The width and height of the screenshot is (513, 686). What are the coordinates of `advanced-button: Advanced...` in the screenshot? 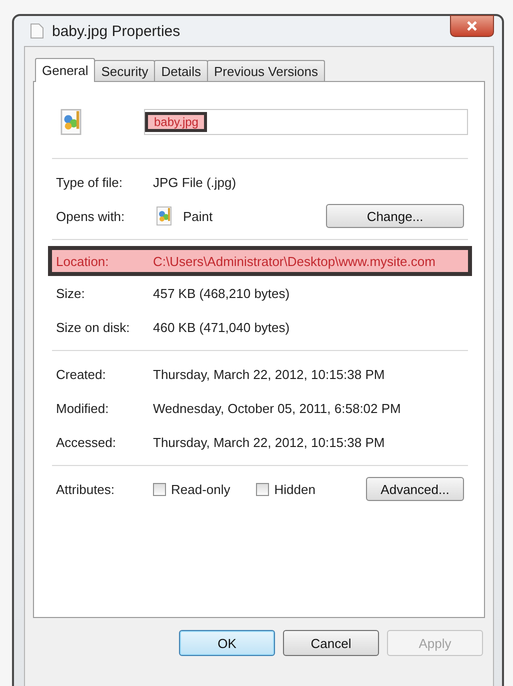 It's located at (415, 489).